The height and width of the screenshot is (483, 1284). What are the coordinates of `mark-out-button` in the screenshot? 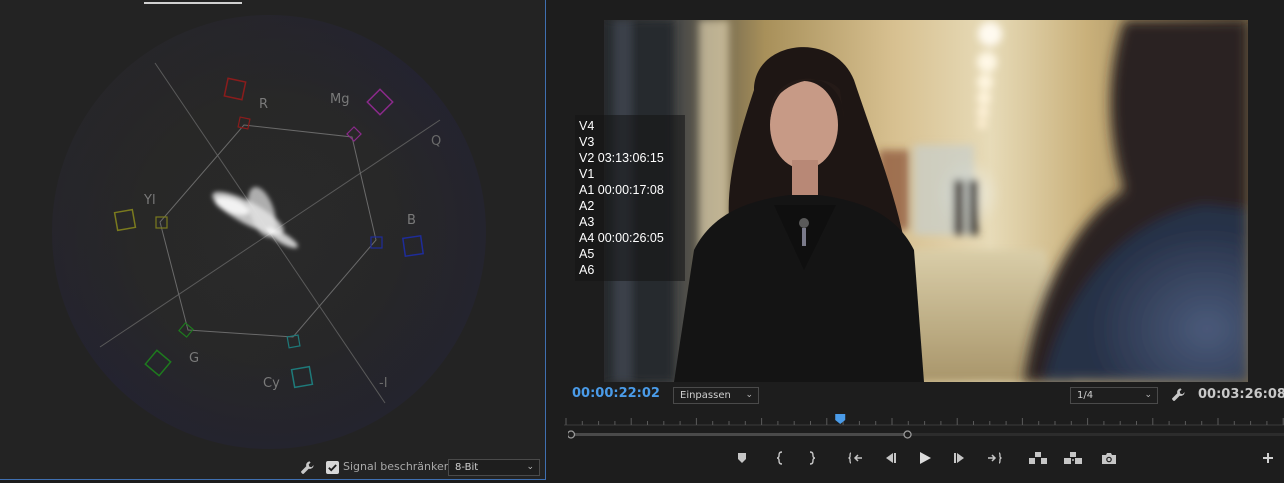 It's located at (812, 458).